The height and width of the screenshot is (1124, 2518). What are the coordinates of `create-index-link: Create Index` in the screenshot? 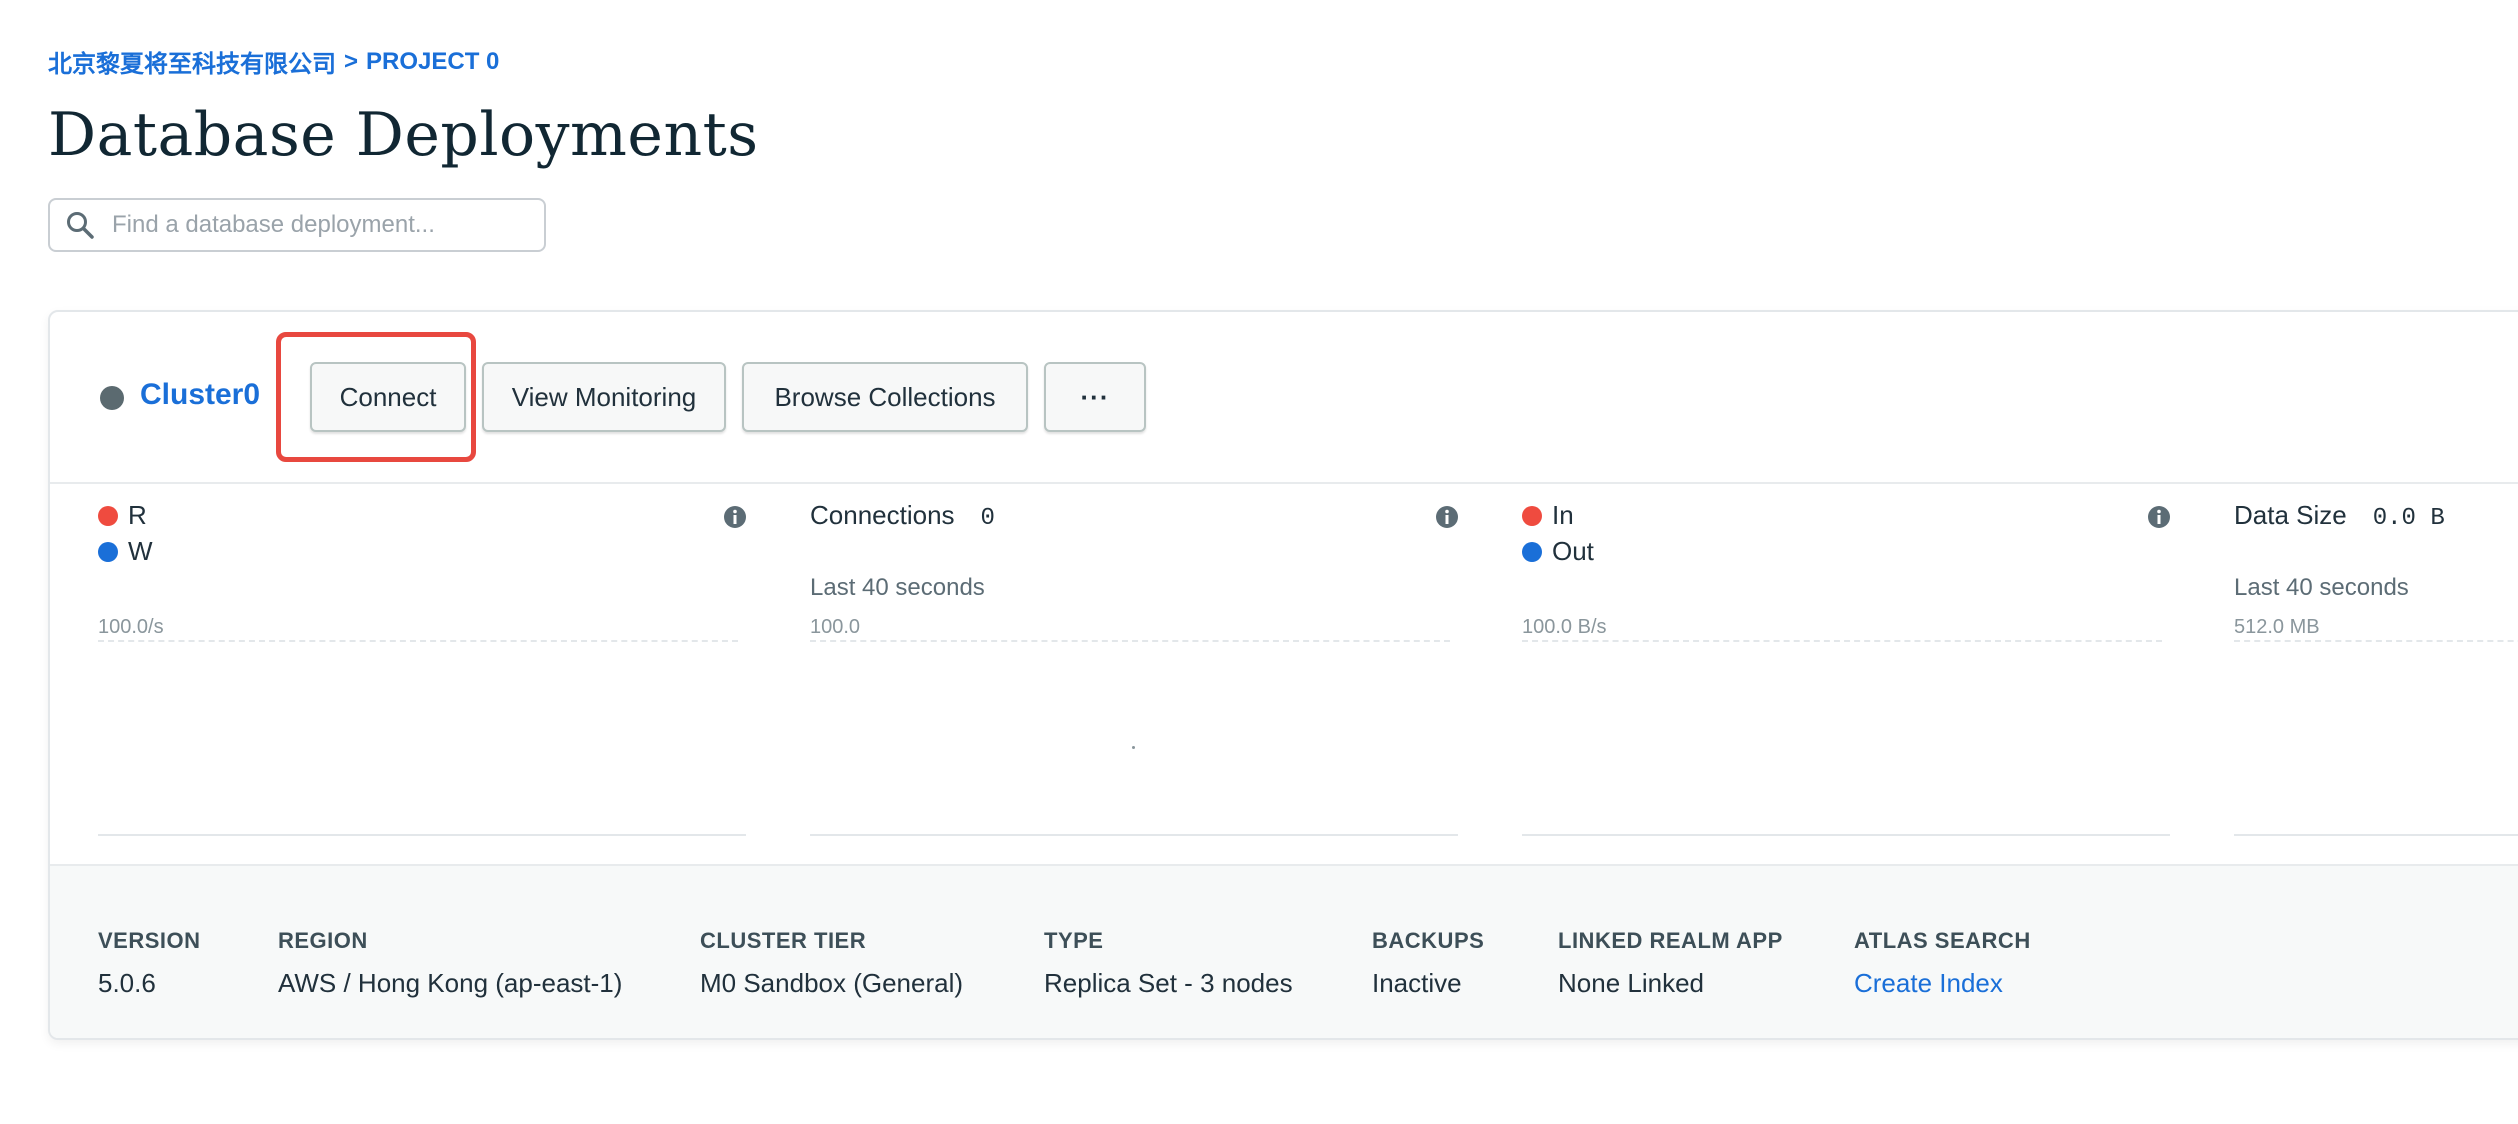 It's located at (1942, 983).